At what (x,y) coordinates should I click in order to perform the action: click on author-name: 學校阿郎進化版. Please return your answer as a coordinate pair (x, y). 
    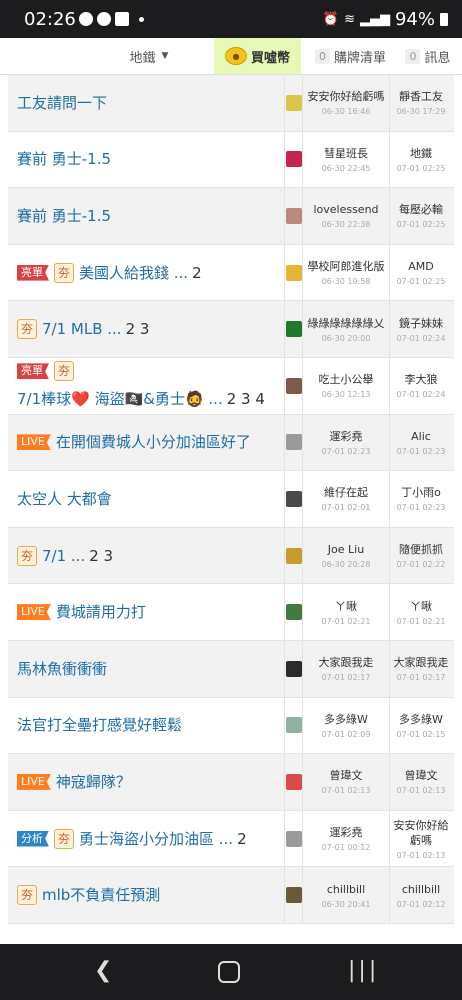
    Looking at the image, I should click on (346, 266).